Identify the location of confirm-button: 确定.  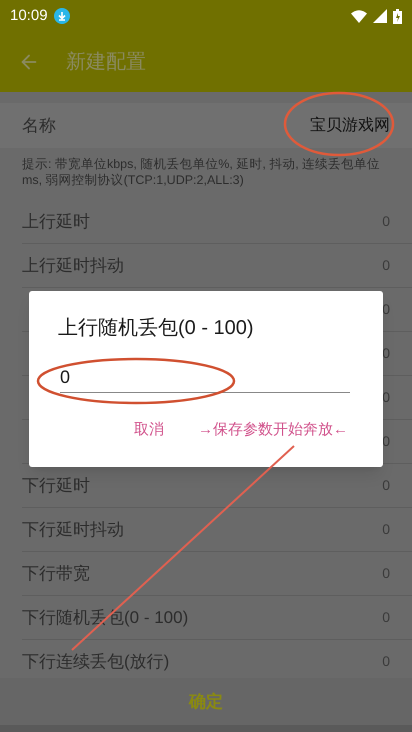
(206, 701).